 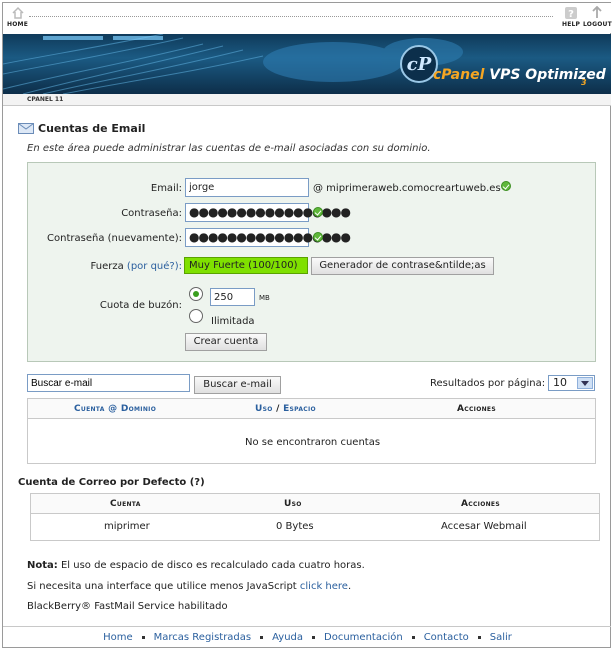 What do you see at coordinates (107, 266) in the screenshot?
I see `strength-label: Fuerza` at bounding box center [107, 266].